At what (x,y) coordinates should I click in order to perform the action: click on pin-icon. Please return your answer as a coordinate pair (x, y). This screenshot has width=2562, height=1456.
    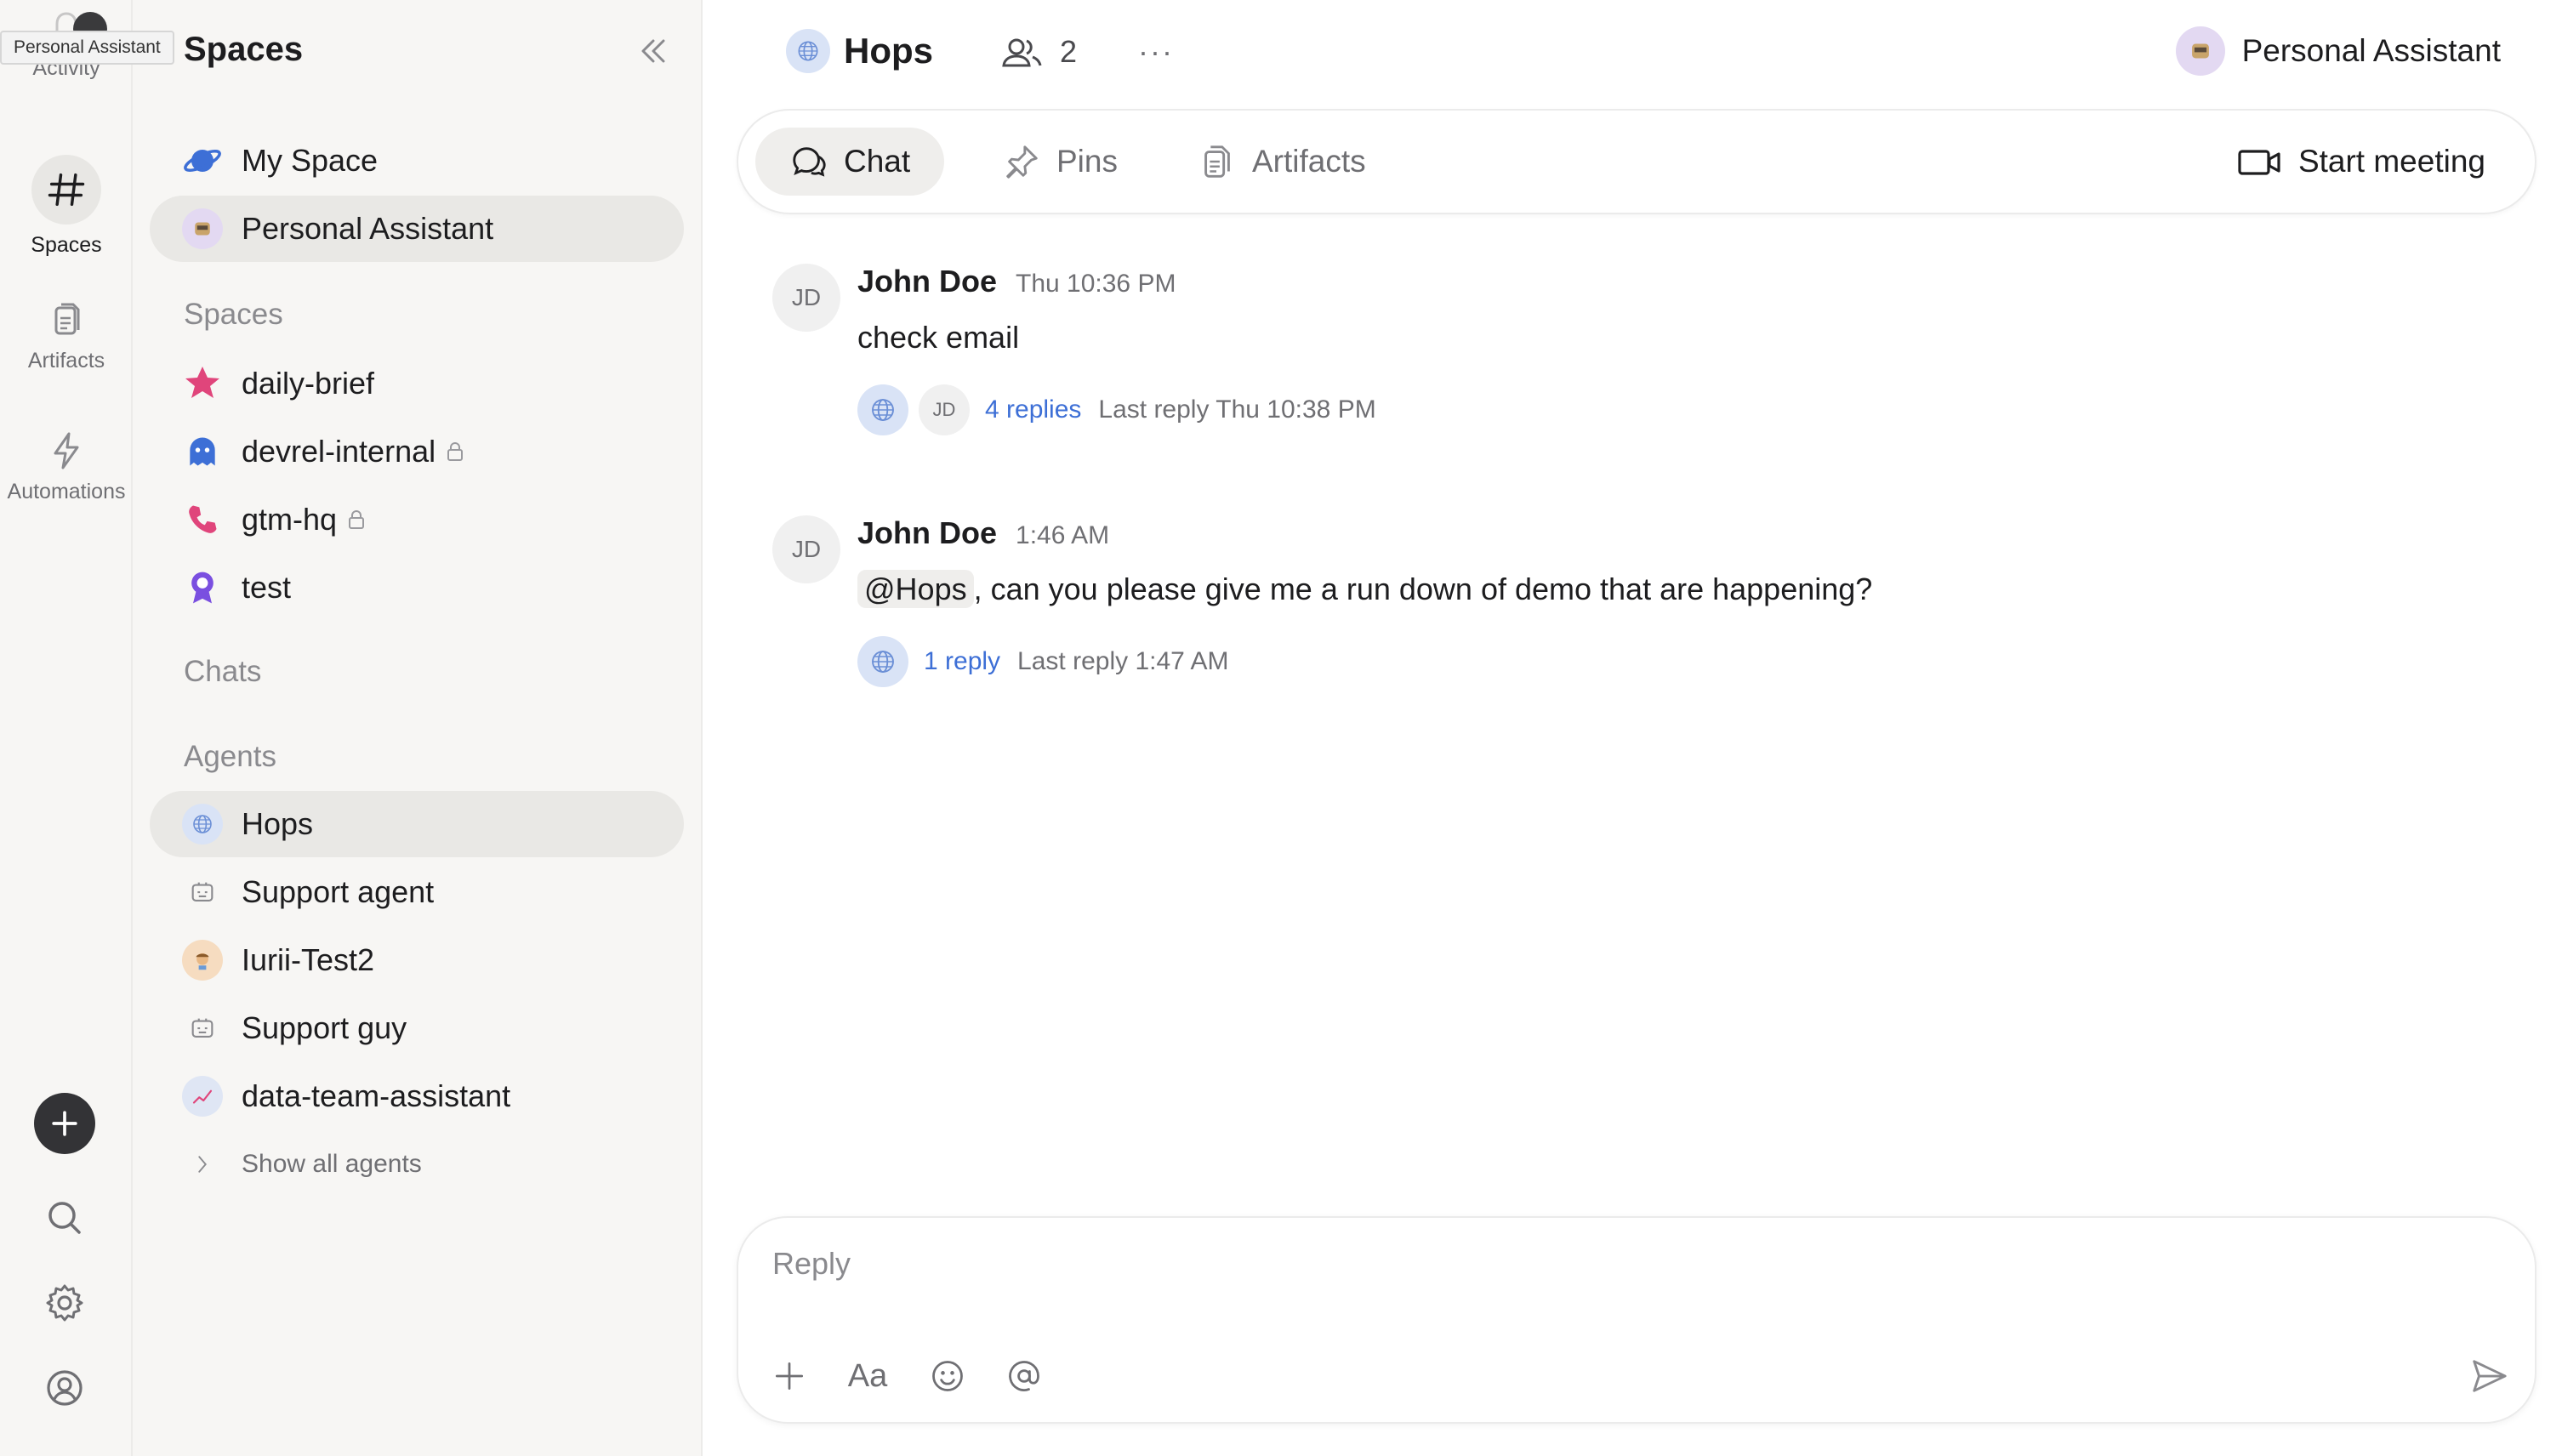
    Looking at the image, I should click on (1022, 162).